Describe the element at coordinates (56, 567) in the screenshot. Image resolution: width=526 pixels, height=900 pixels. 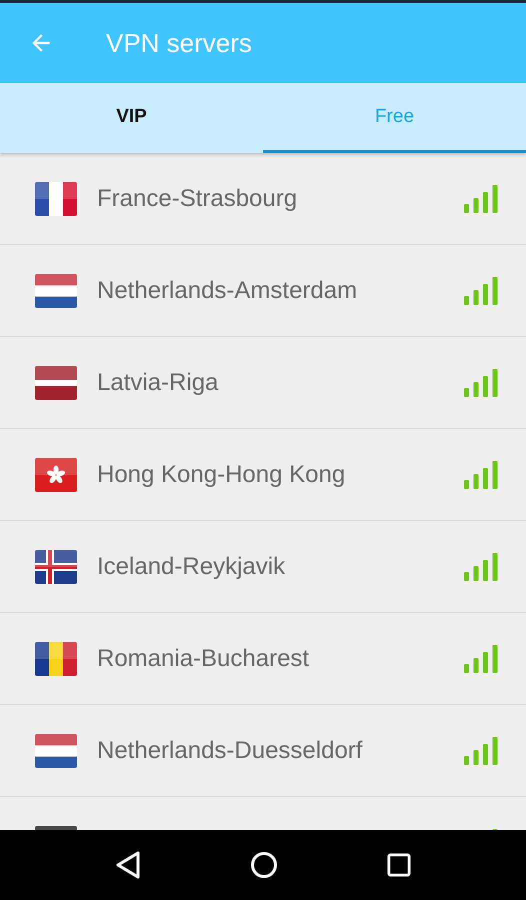
I see `cross-flag-icon` at that location.